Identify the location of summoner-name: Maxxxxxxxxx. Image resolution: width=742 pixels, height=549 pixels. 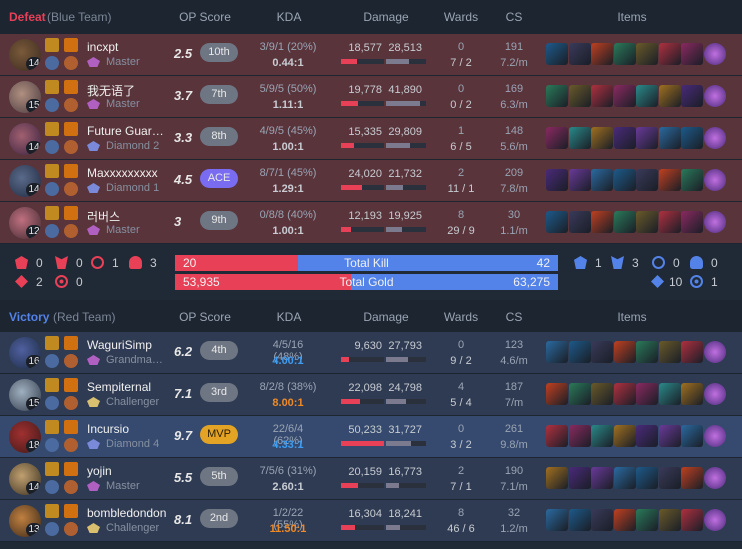
(128, 173).